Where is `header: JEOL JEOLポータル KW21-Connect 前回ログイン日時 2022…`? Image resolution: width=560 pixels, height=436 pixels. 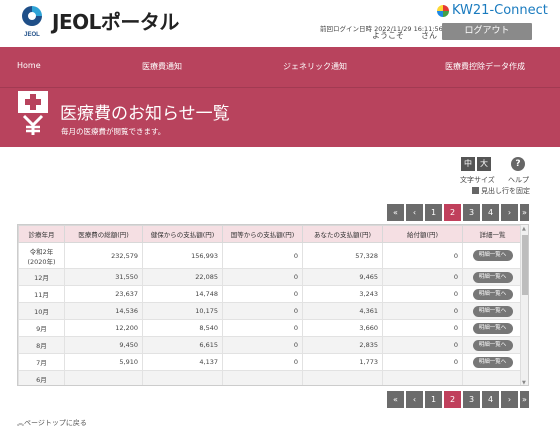 header: JEOL JEOLポータル KW21-Connect 前回ログイン日時 2022… is located at coordinates (280, 22).